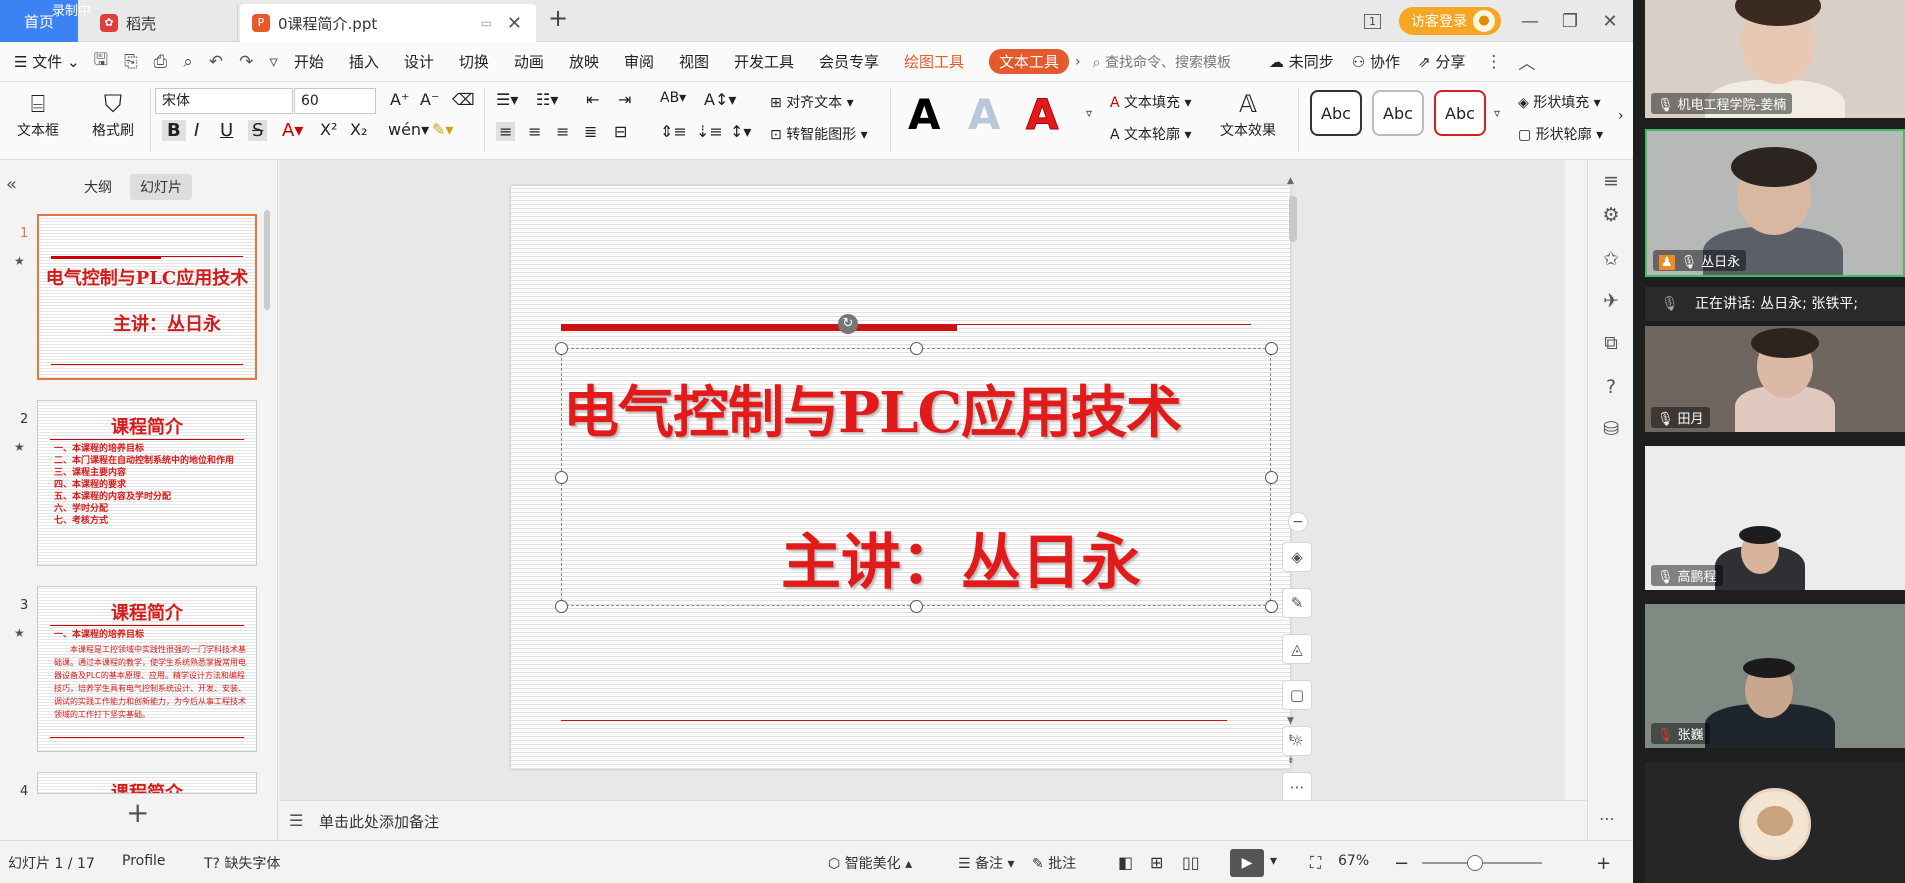  What do you see at coordinates (463, 99) in the screenshot?
I see `clear-format-icon: ⌫` at bounding box center [463, 99].